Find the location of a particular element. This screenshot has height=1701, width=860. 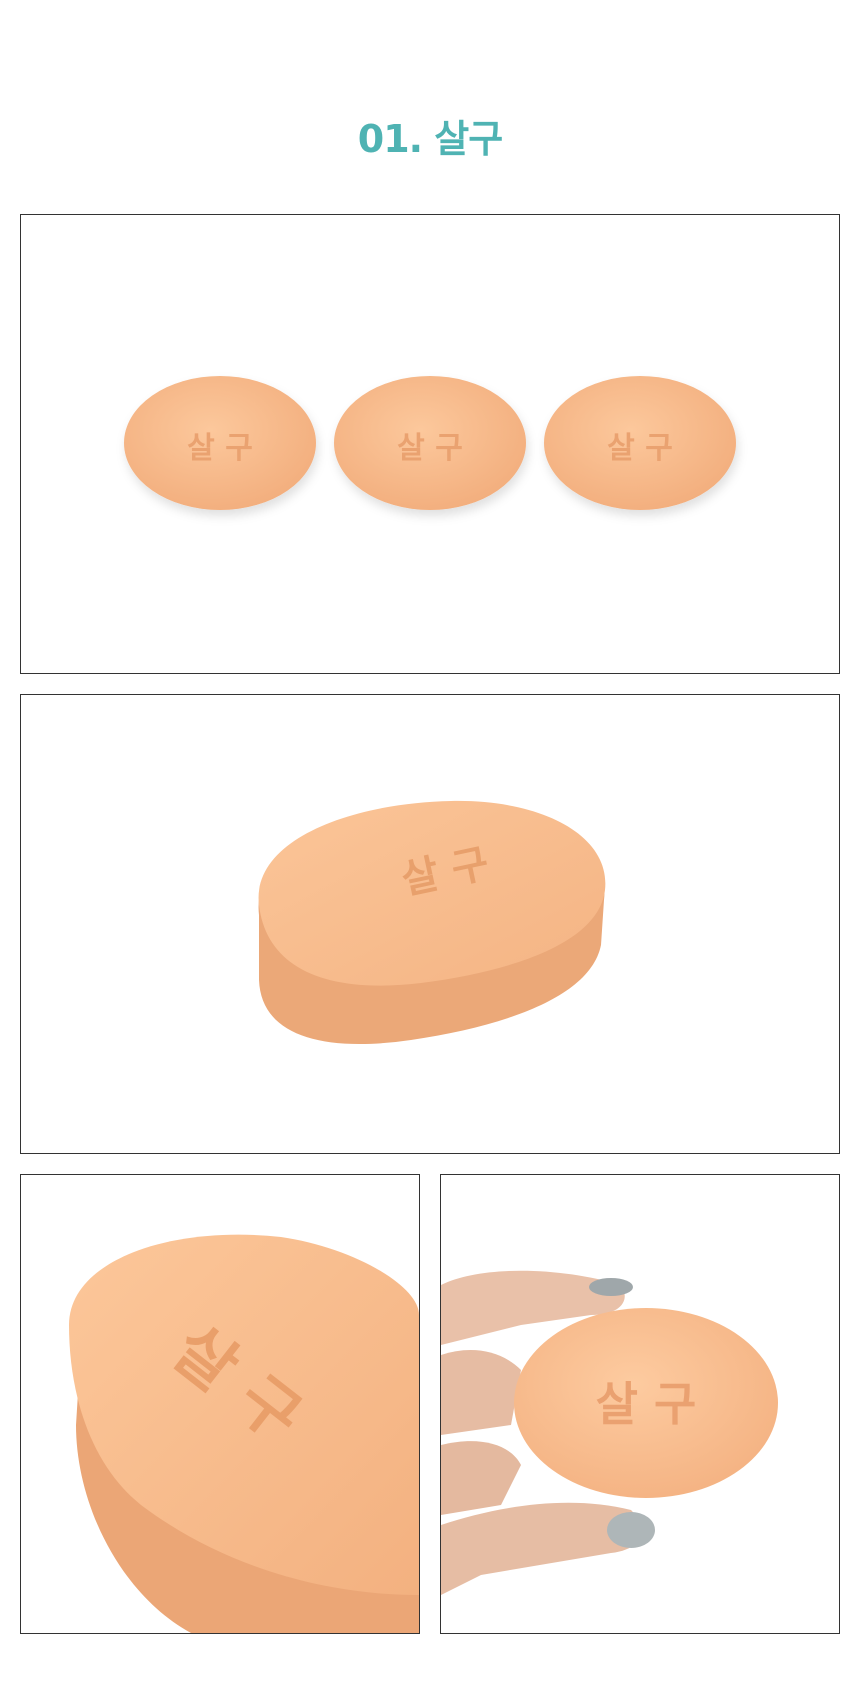

section-title: 01. 살구 is located at coordinates (430, 135).